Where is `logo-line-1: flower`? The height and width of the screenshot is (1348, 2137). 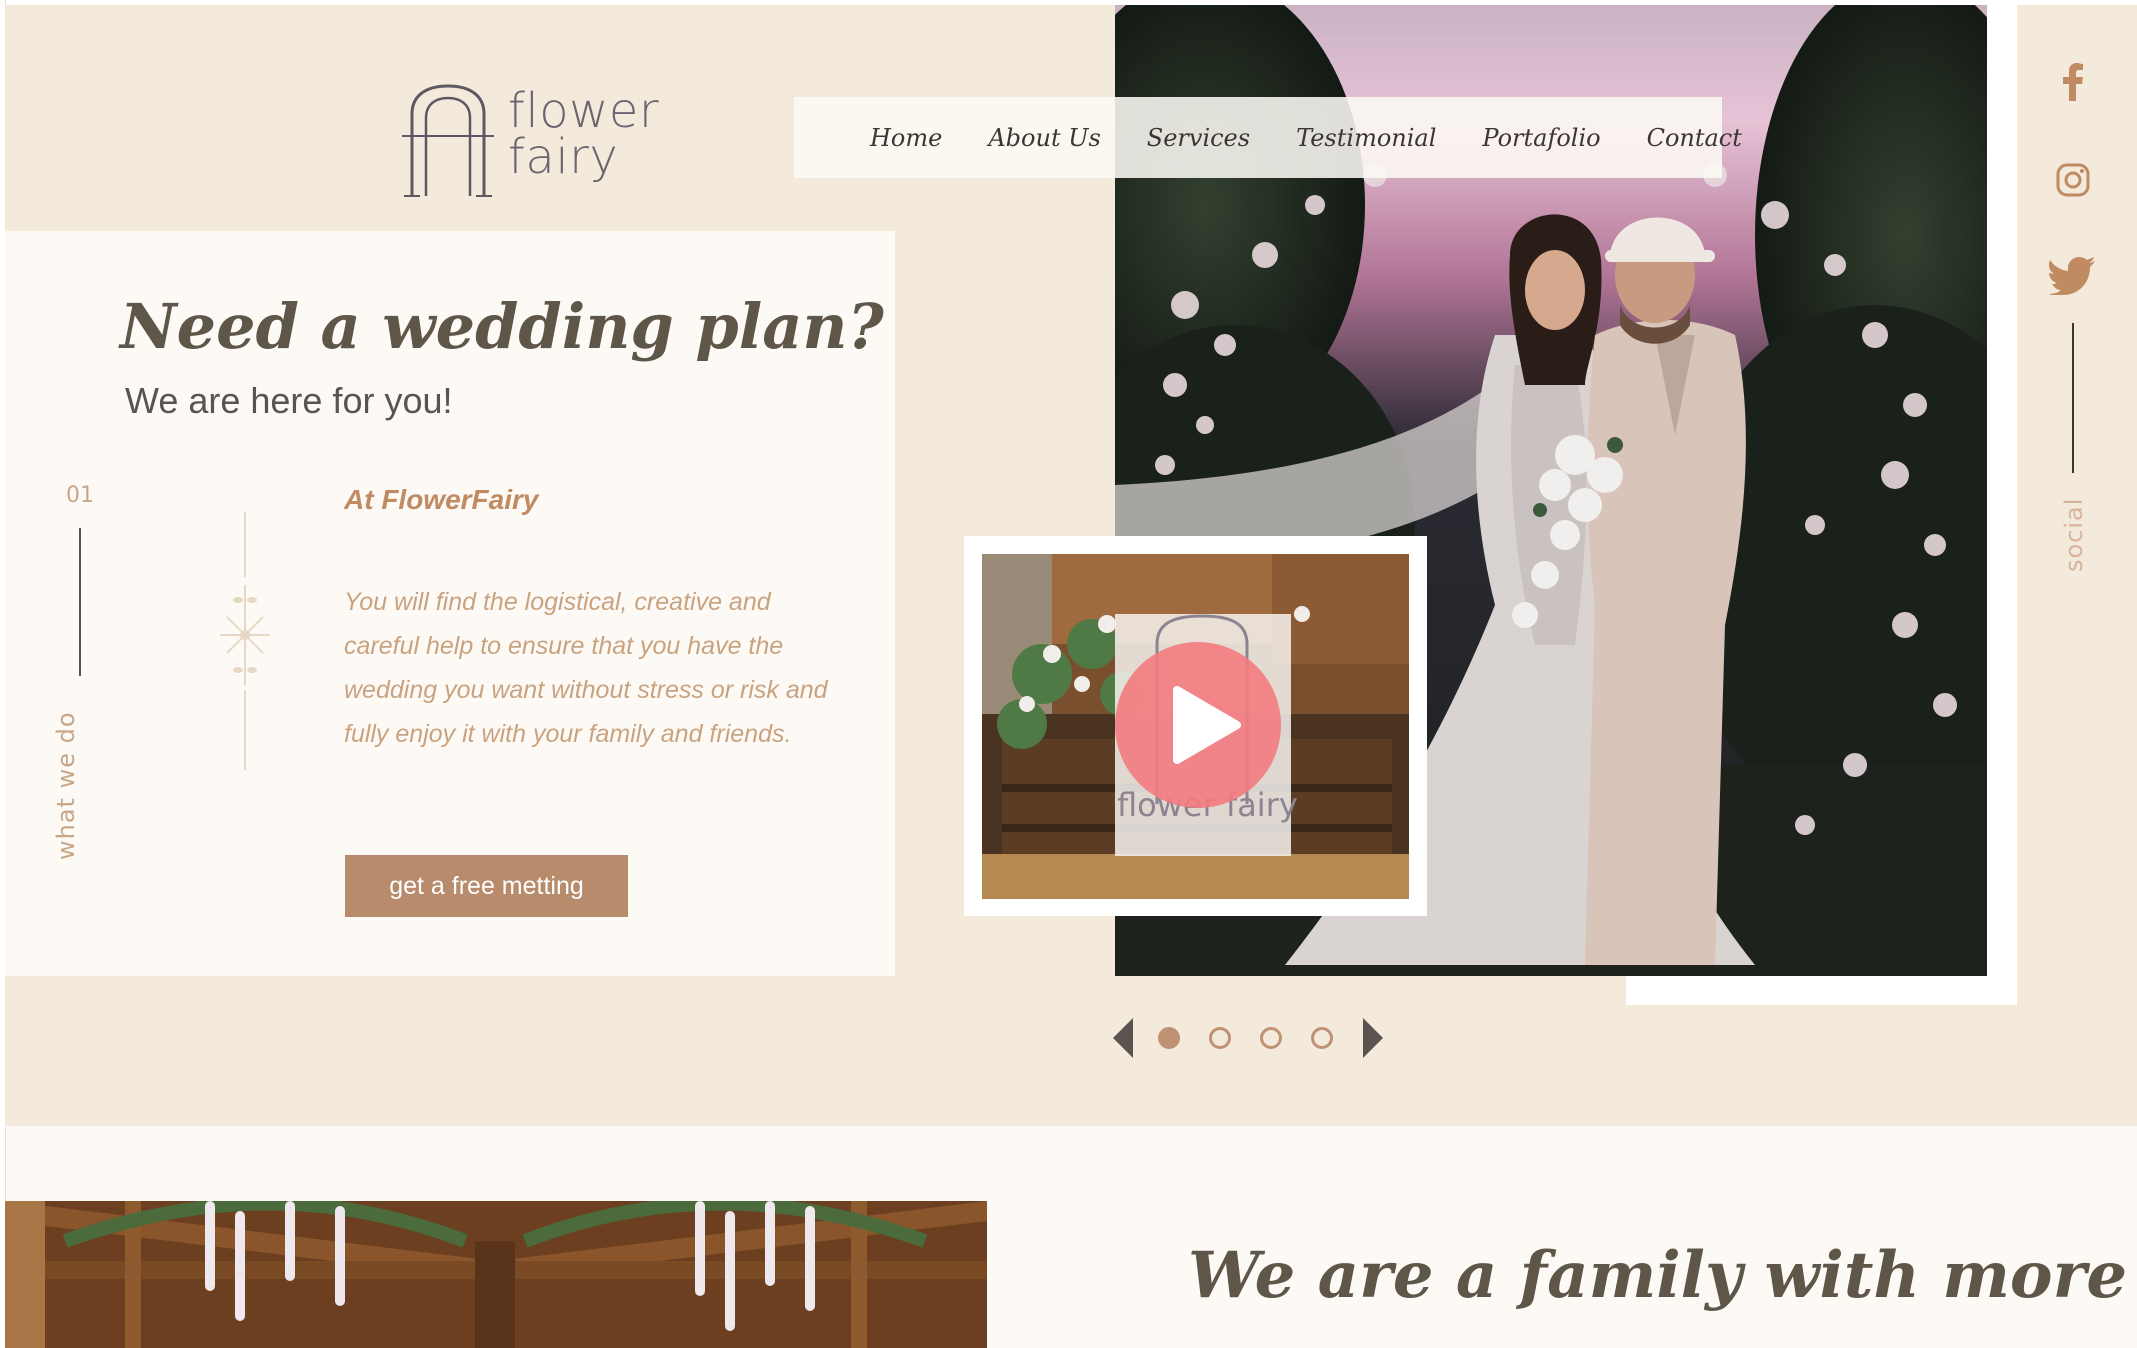
logo-line-1: flower is located at coordinates (584, 111).